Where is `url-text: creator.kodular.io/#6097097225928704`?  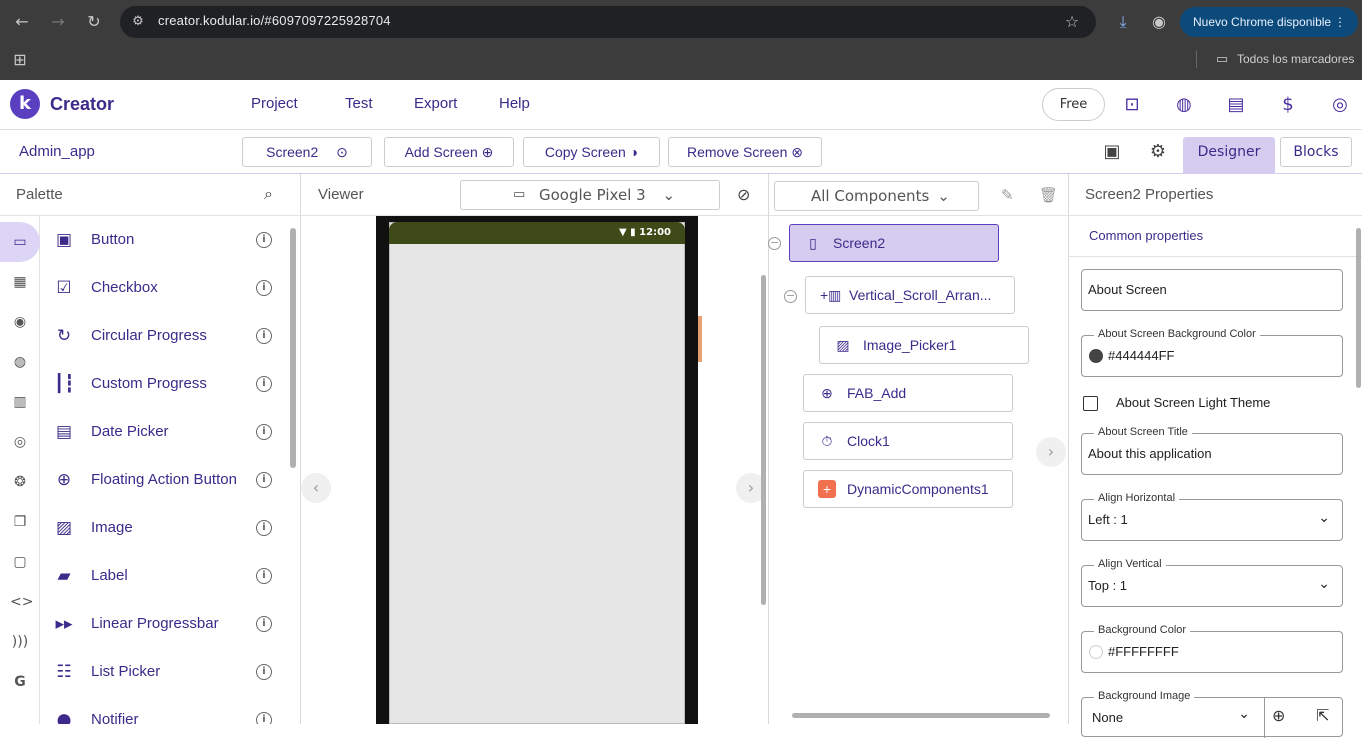
url-text: creator.kodular.io/#6097097225928704 is located at coordinates (274, 20).